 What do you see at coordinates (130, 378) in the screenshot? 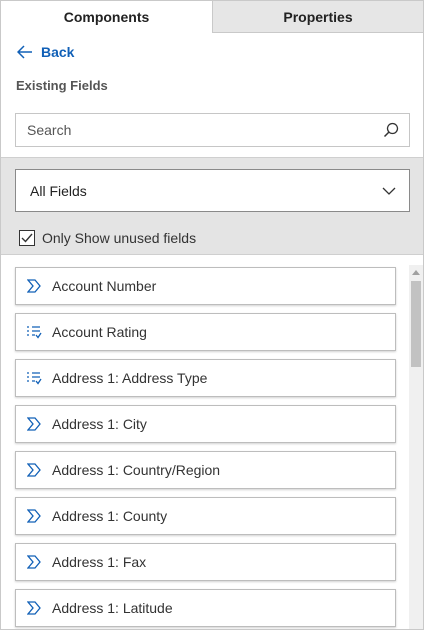
I see `field-label: Address 1: Address Type` at bounding box center [130, 378].